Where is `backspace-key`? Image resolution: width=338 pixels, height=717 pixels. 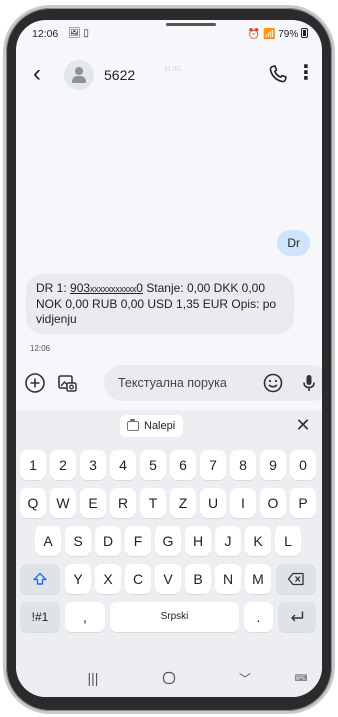
backspace-key is located at coordinates (296, 579).